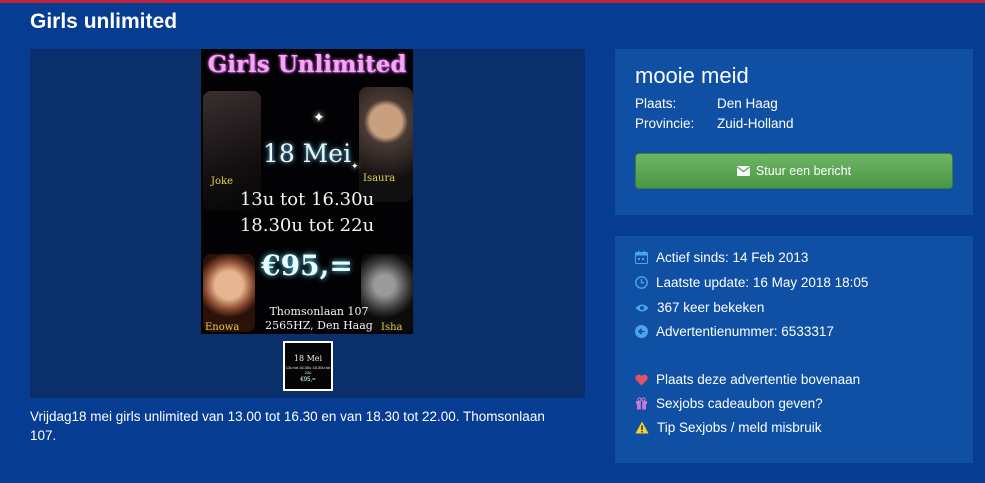 This screenshot has width=985, height=483. What do you see at coordinates (665, 123) in the screenshot?
I see `province-label: Provincie:` at bounding box center [665, 123].